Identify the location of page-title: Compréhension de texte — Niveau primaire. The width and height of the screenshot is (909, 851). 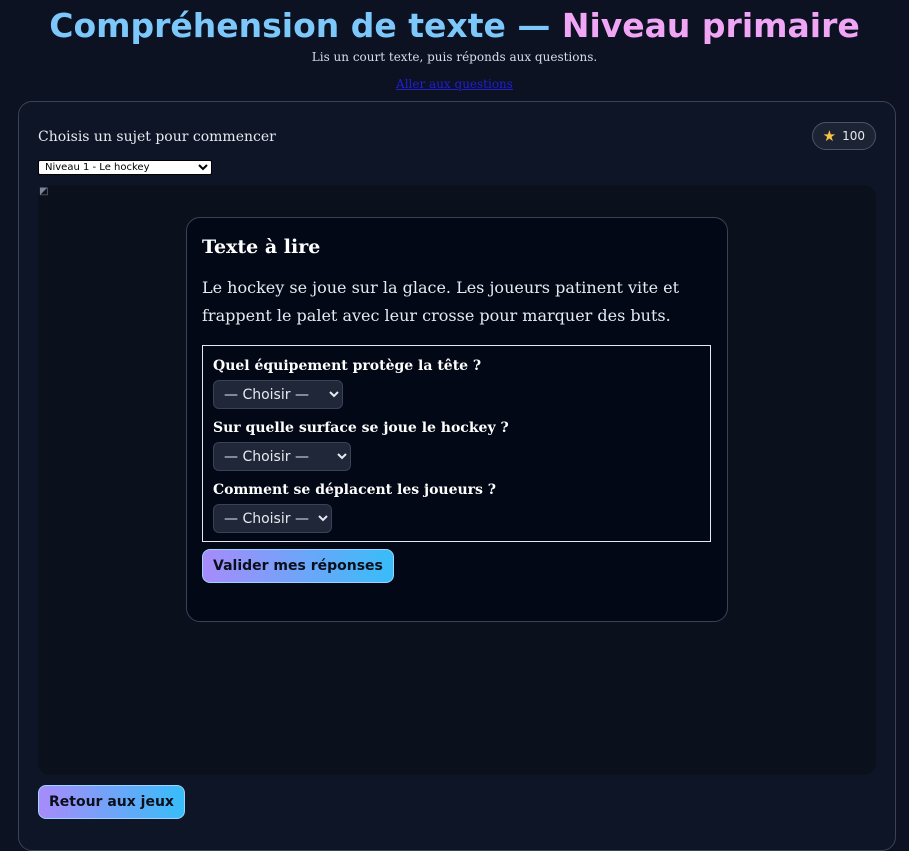
(454, 26).